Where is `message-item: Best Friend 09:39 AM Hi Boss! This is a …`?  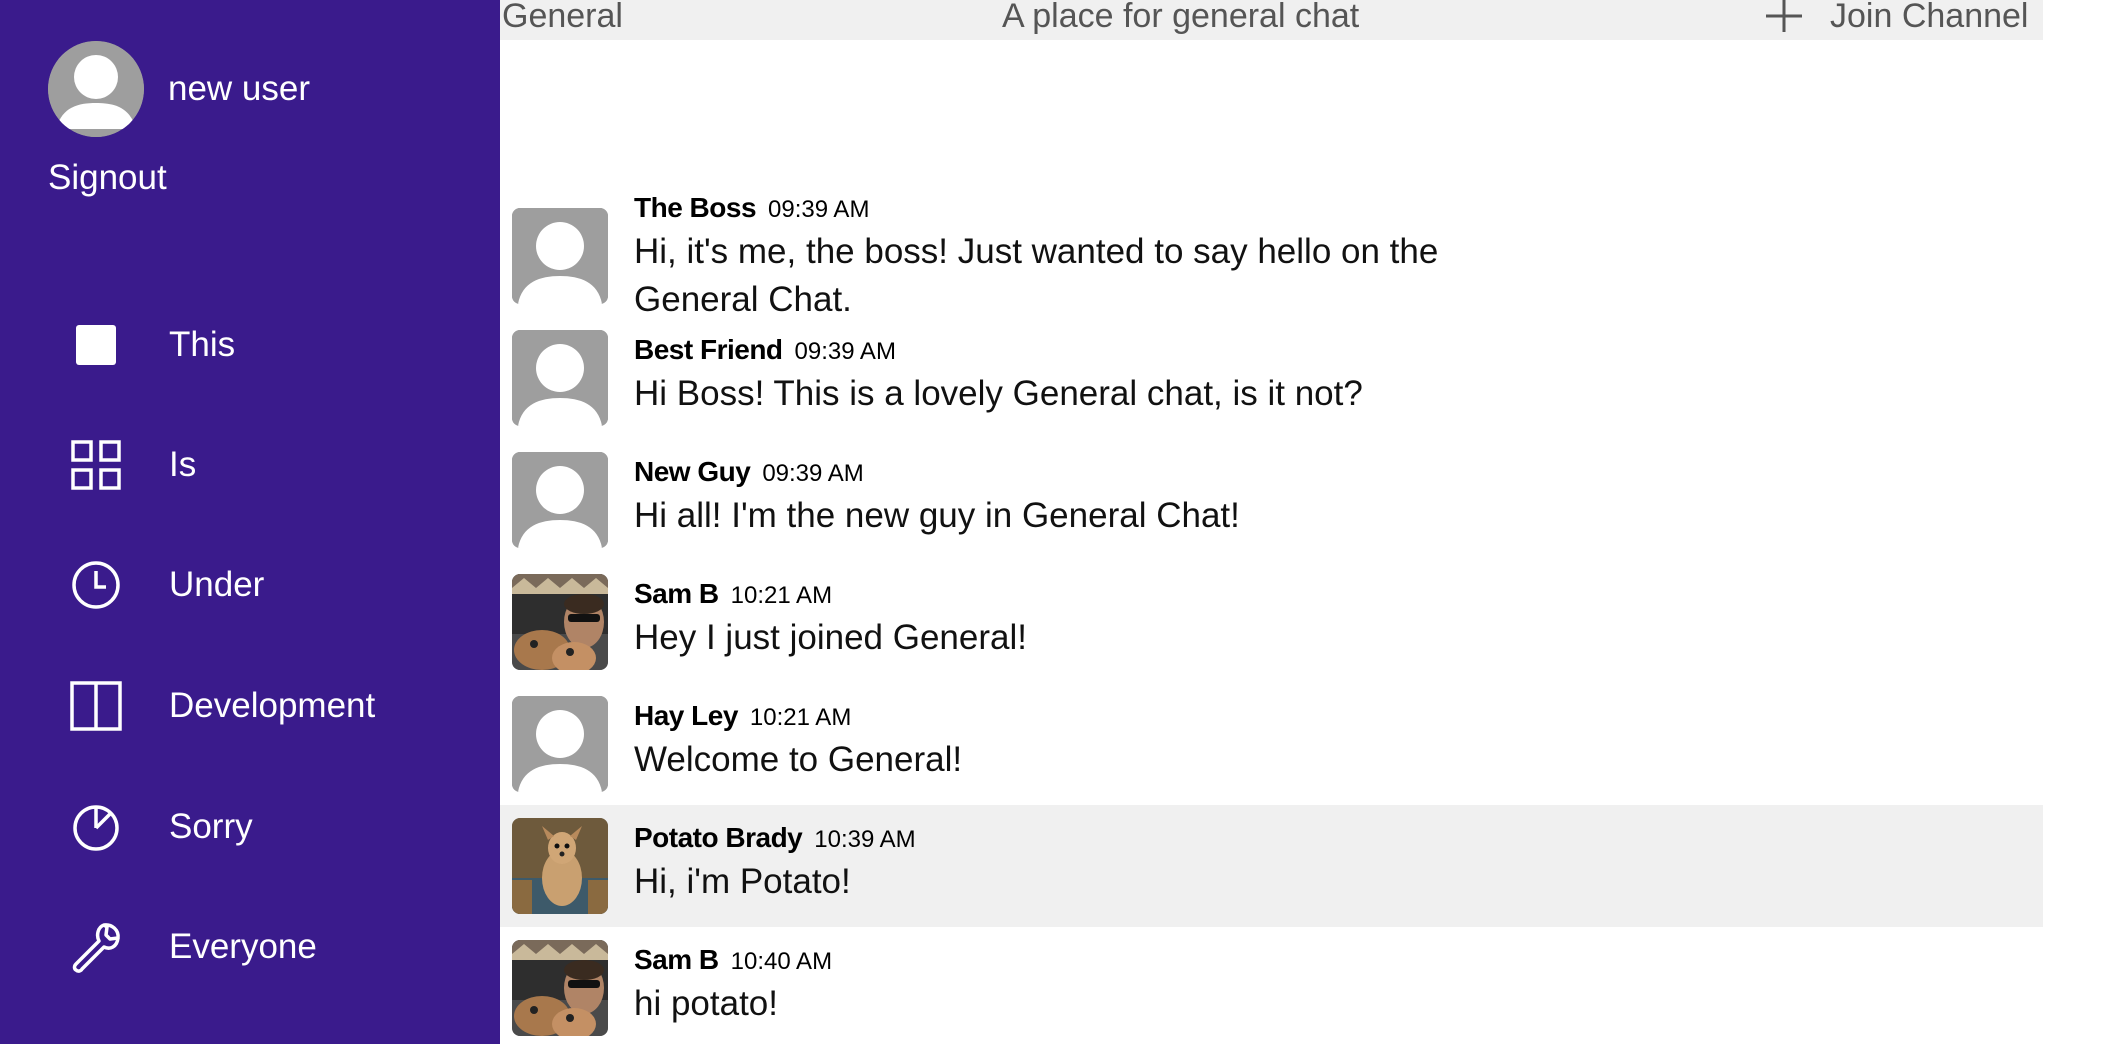
message-item: Best Friend 09:39 AM Hi Boss! This is a … is located at coordinates (1271, 391).